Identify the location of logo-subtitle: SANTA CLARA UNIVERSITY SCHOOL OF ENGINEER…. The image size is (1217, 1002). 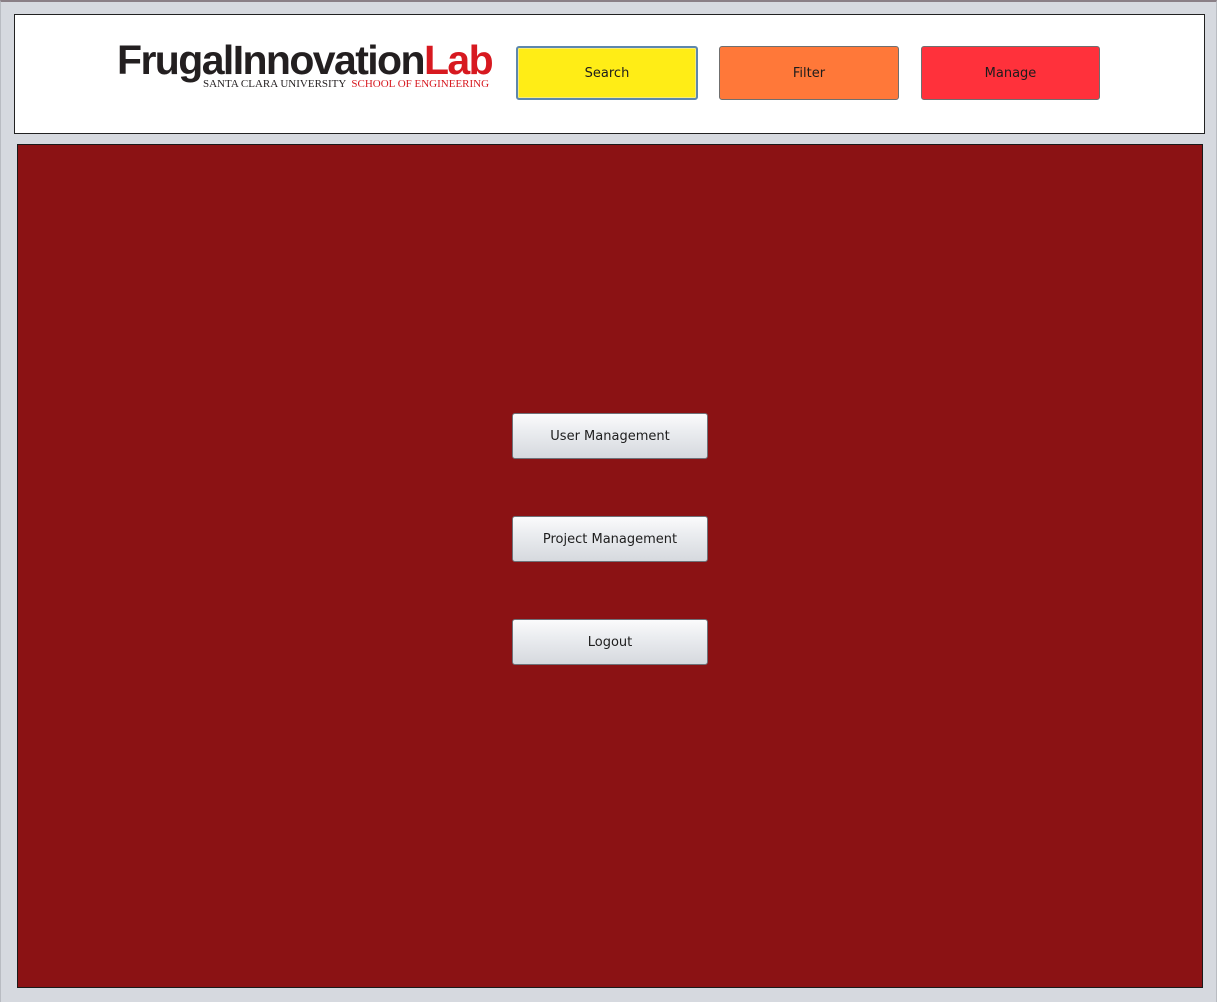
(346, 84).